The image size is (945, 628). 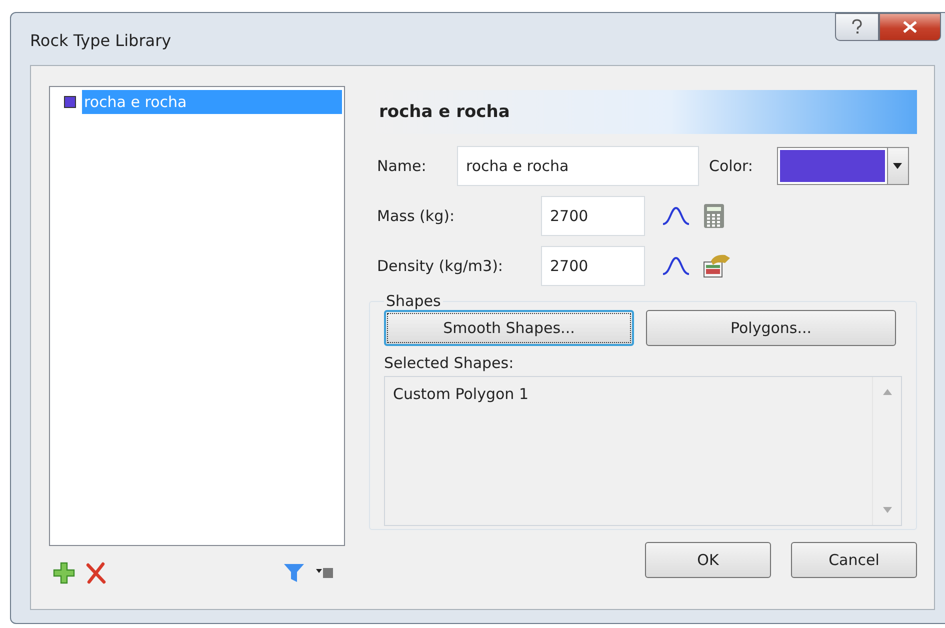 I want to click on close-icon, so click(x=910, y=27).